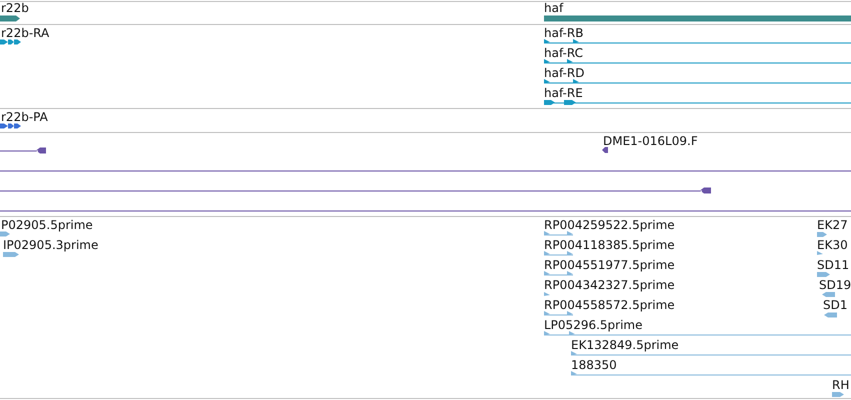 The image size is (851, 400). I want to click on feature-label: RP004259522.5prime, so click(609, 225).